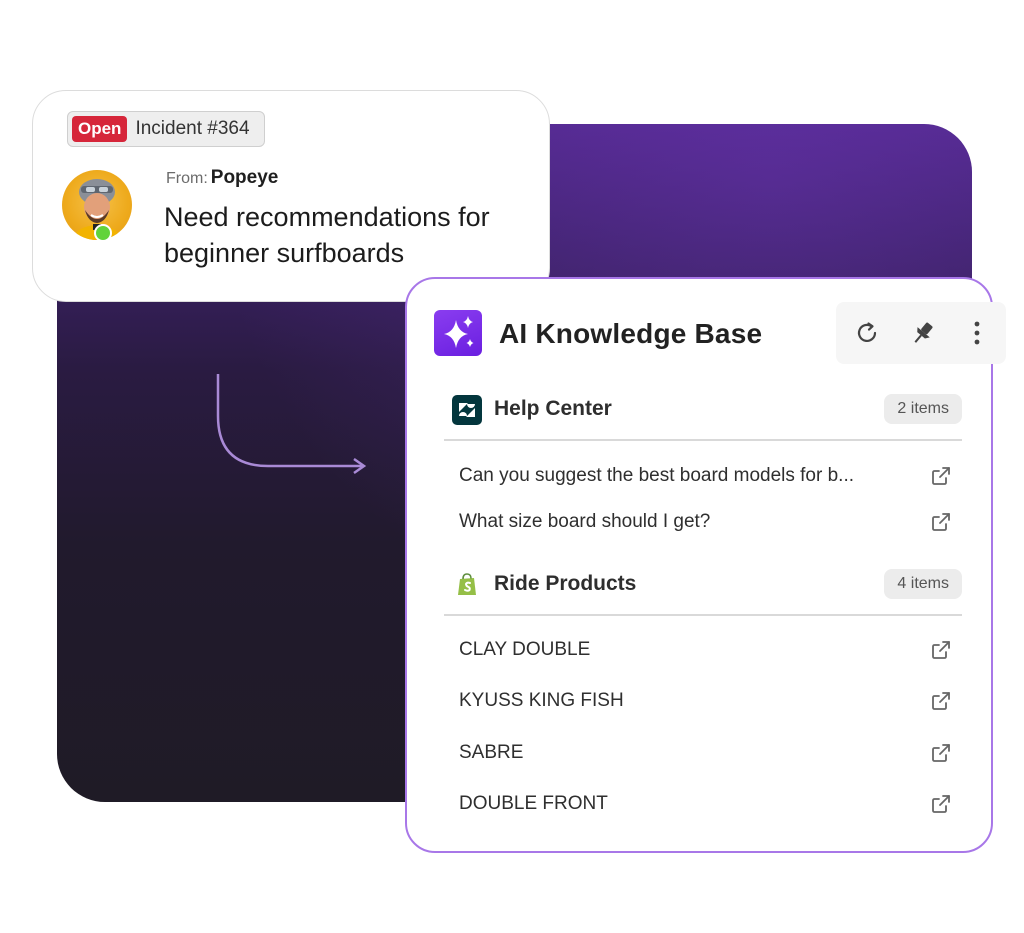 The width and height of the screenshot is (1024, 933). What do you see at coordinates (458, 333) in the screenshot?
I see `sparkles-icon` at bounding box center [458, 333].